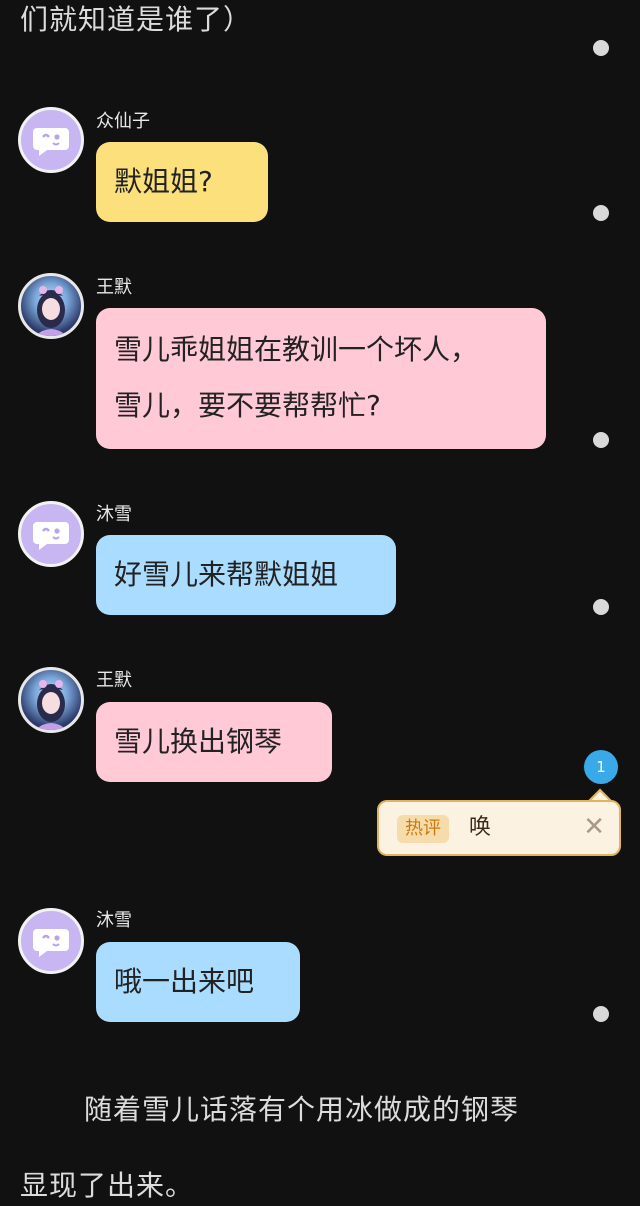  What do you see at coordinates (480, 827) in the screenshot?
I see `hot-comment-text: 唤` at bounding box center [480, 827].